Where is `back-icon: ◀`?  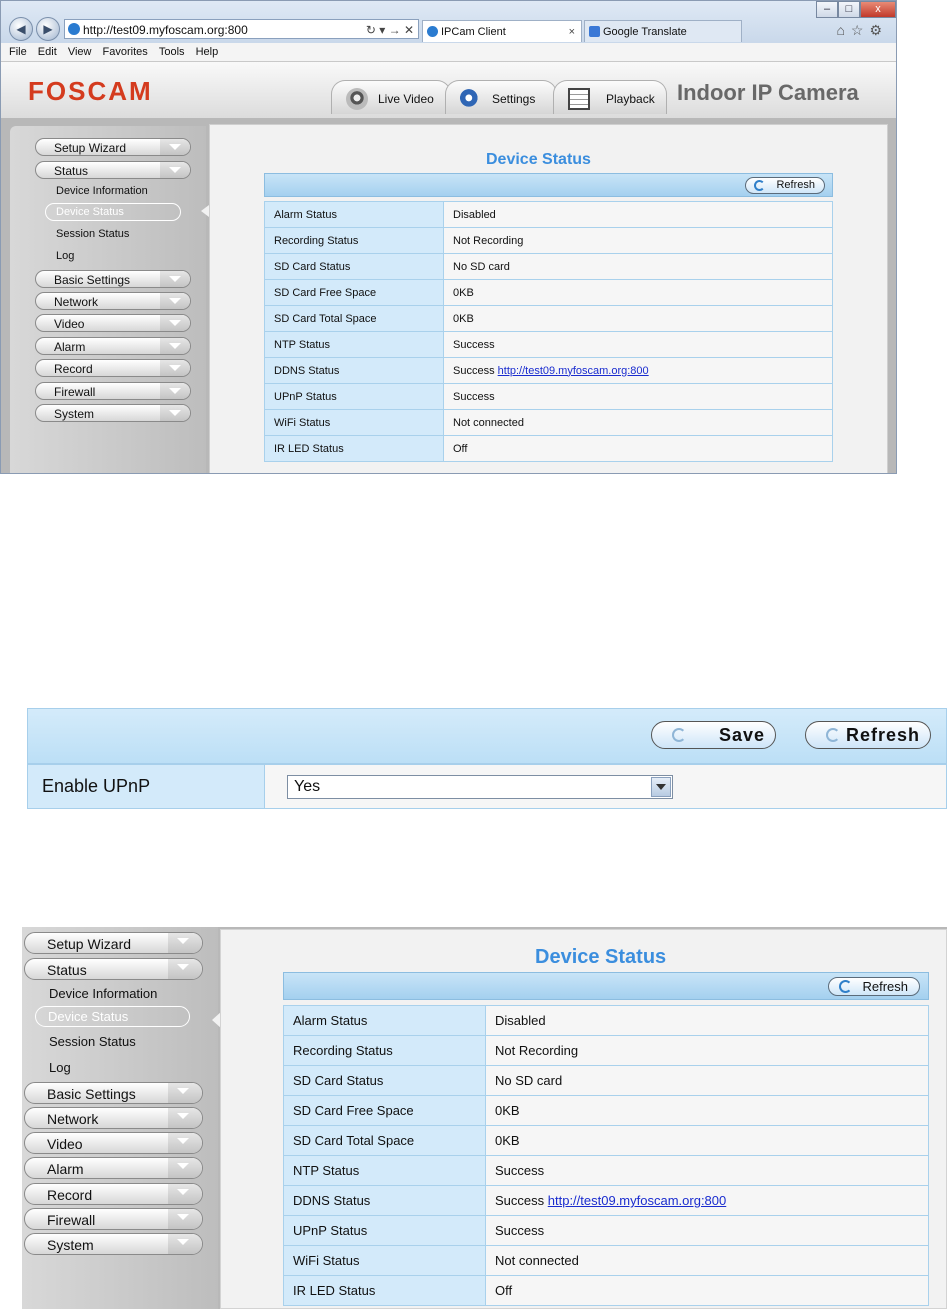
back-icon: ◀ is located at coordinates (21, 29).